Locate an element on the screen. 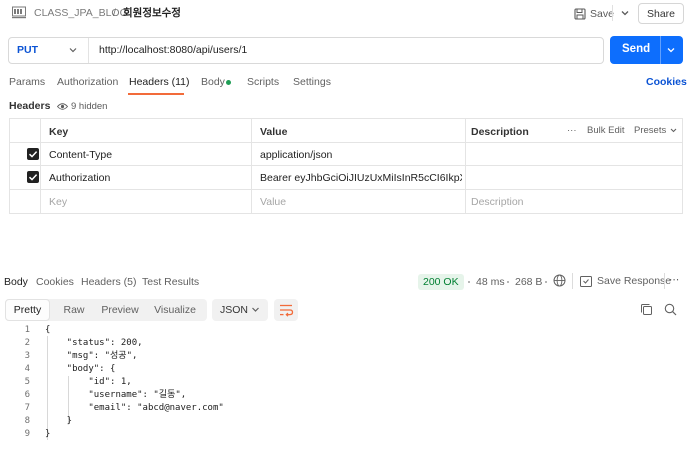  hidden-headers-label: 9 hidden is located at coordinates (89, 106).